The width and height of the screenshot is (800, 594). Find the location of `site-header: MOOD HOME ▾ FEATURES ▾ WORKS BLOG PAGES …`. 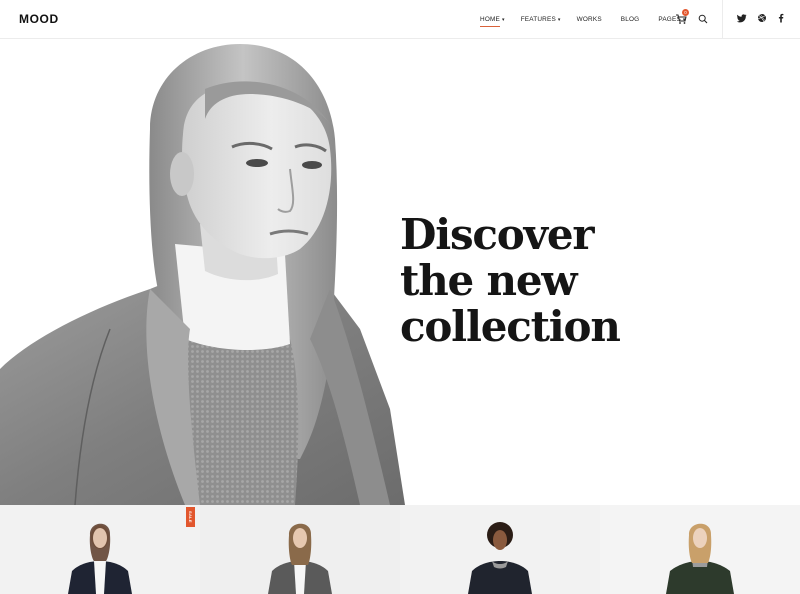

site-header: MOOD HOME ▾ FEATURES ▾ WORKS BLOG PAGES … is located at coordinates (400, 19).